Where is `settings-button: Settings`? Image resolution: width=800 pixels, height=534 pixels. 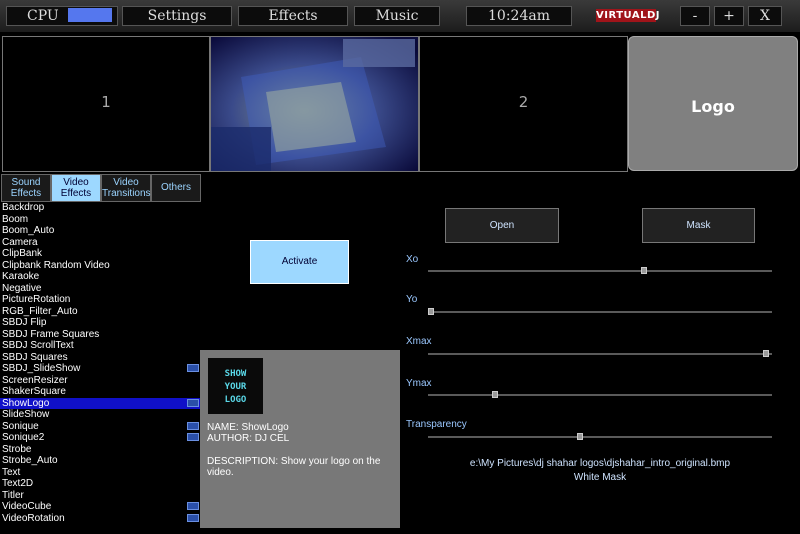 settings-button: Settings is located at coordinates (177, 16).